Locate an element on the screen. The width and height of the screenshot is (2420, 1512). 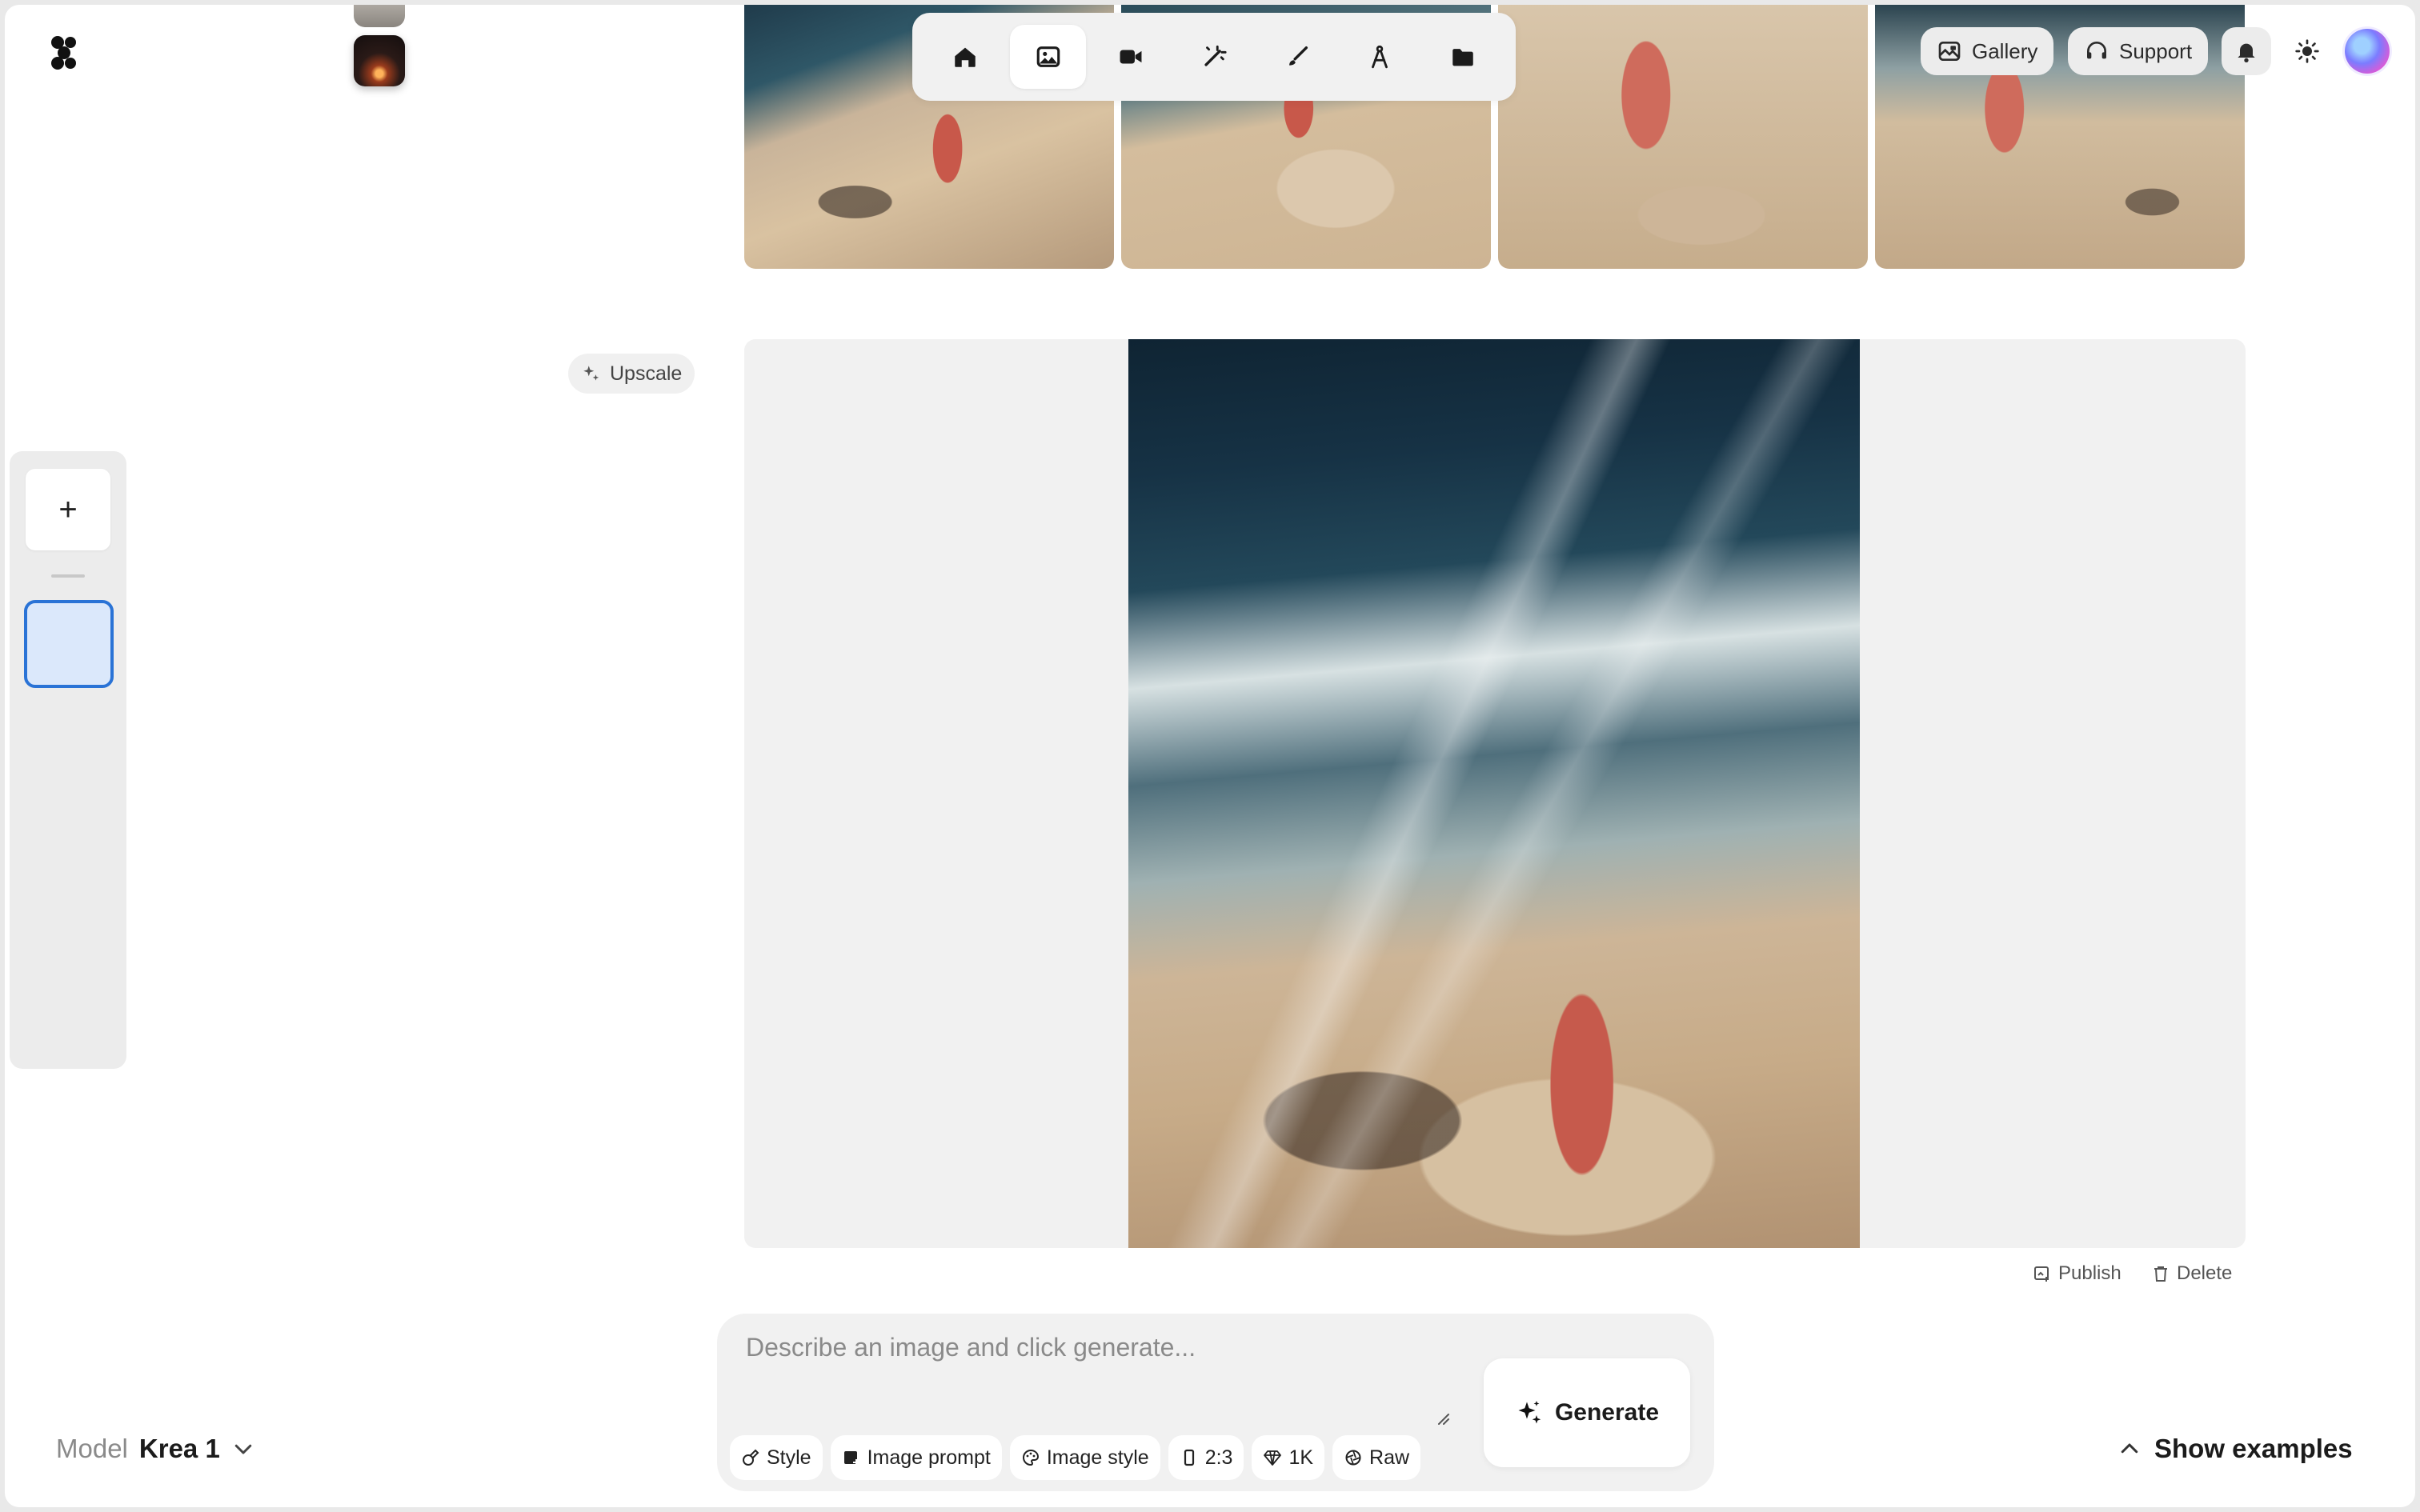
train-compass-icon is located at coordinates (1380, 57).